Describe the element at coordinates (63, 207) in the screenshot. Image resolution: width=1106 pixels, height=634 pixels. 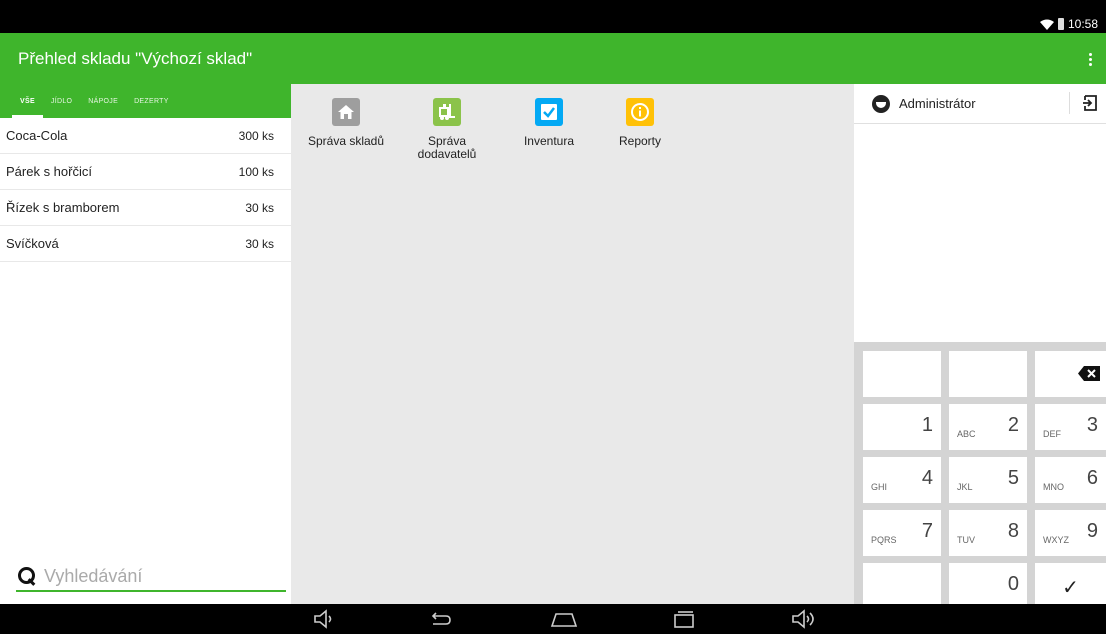
I see `item-name: Řízek s bramborem` at that location.